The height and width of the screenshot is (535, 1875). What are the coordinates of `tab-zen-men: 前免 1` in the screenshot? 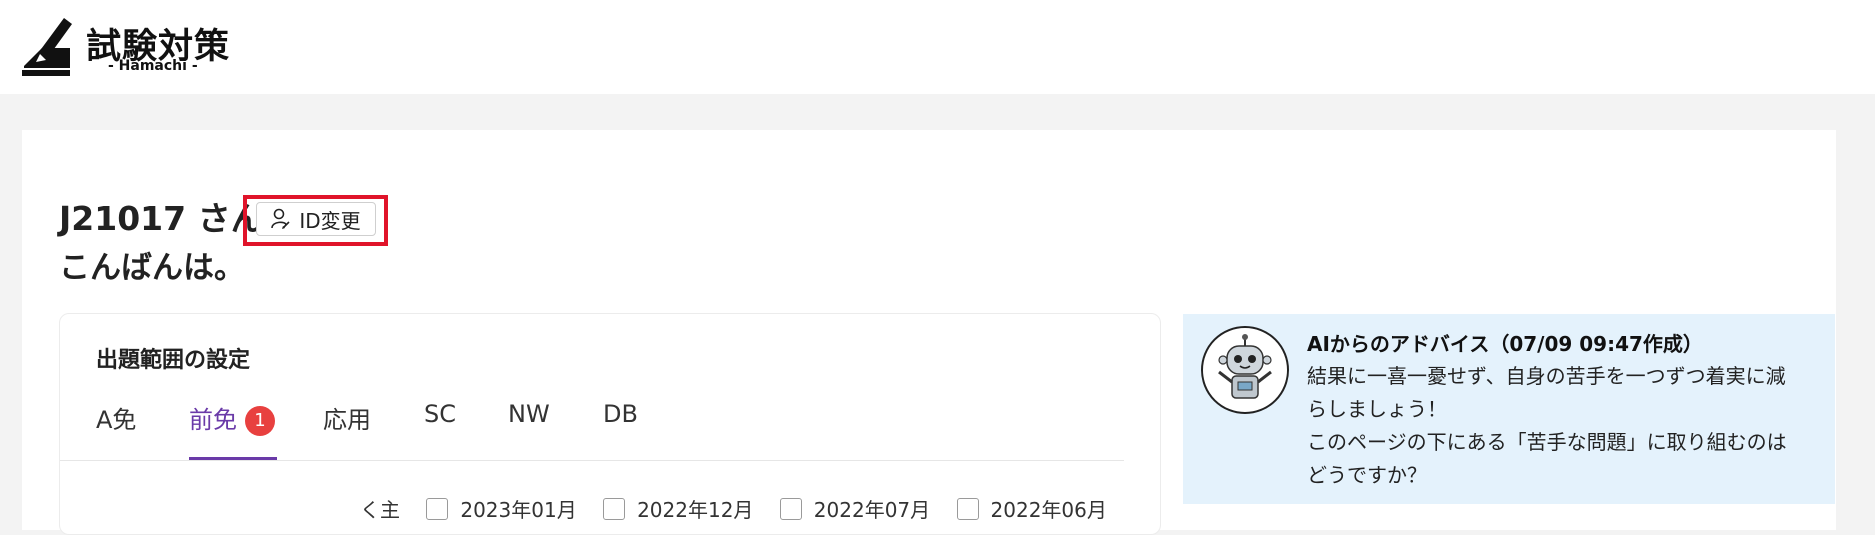 It's located at (232, 418).